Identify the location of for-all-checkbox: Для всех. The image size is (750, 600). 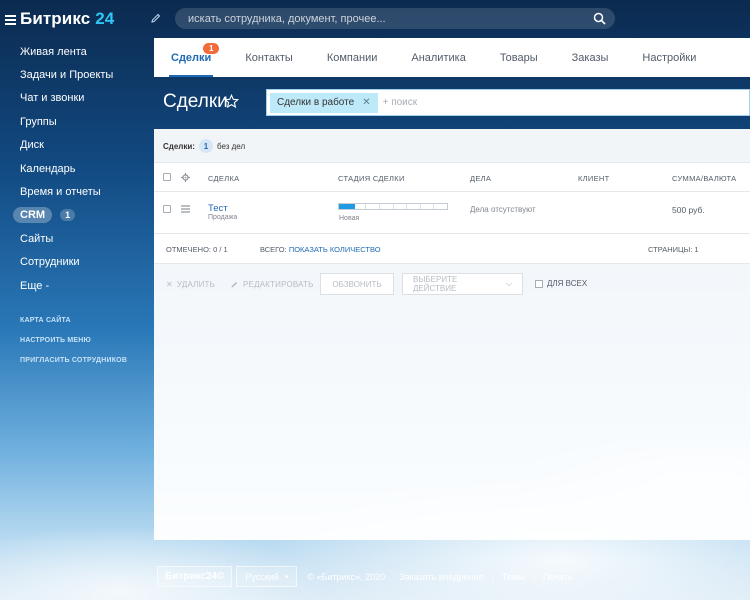
(561, 283).